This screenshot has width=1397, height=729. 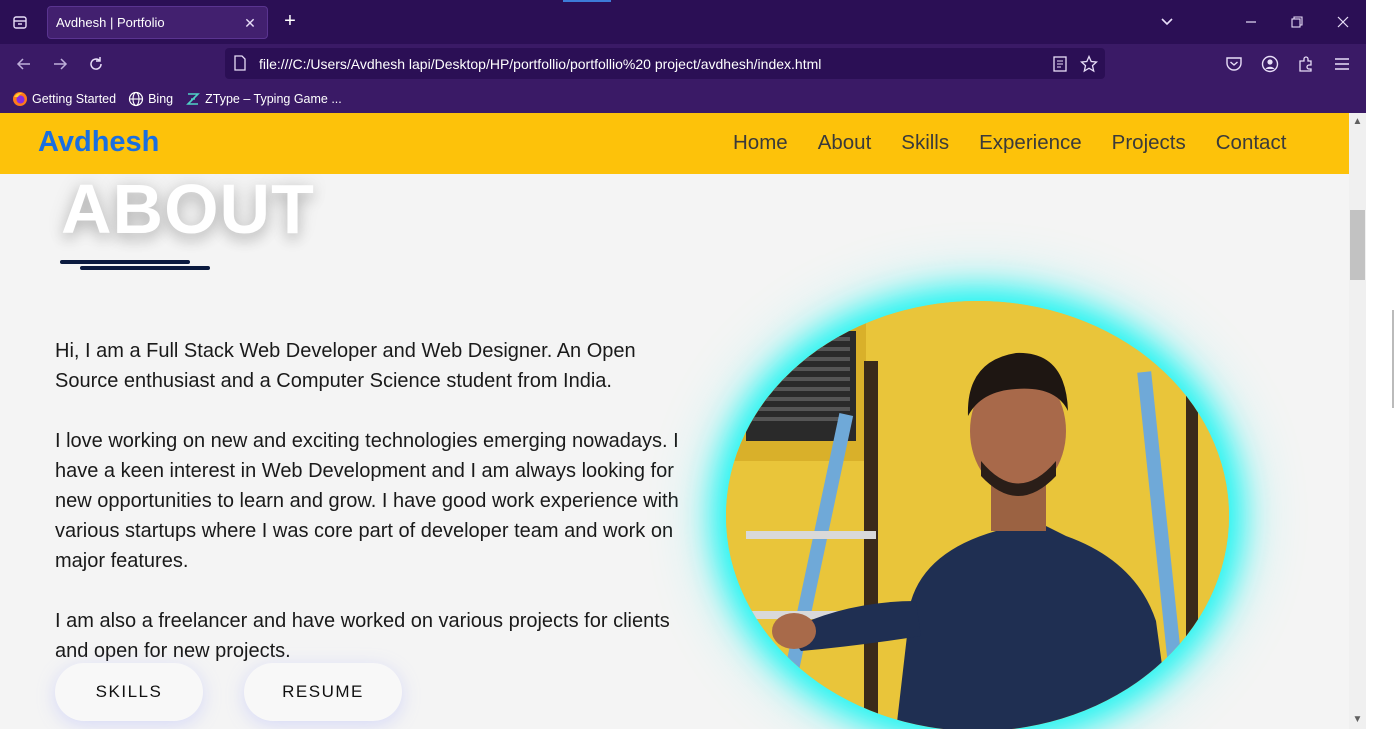 What do you see at coordinates (1306, 64) in the screenshot?
I see `extensions-icon` at bounding box center [1306, 64].